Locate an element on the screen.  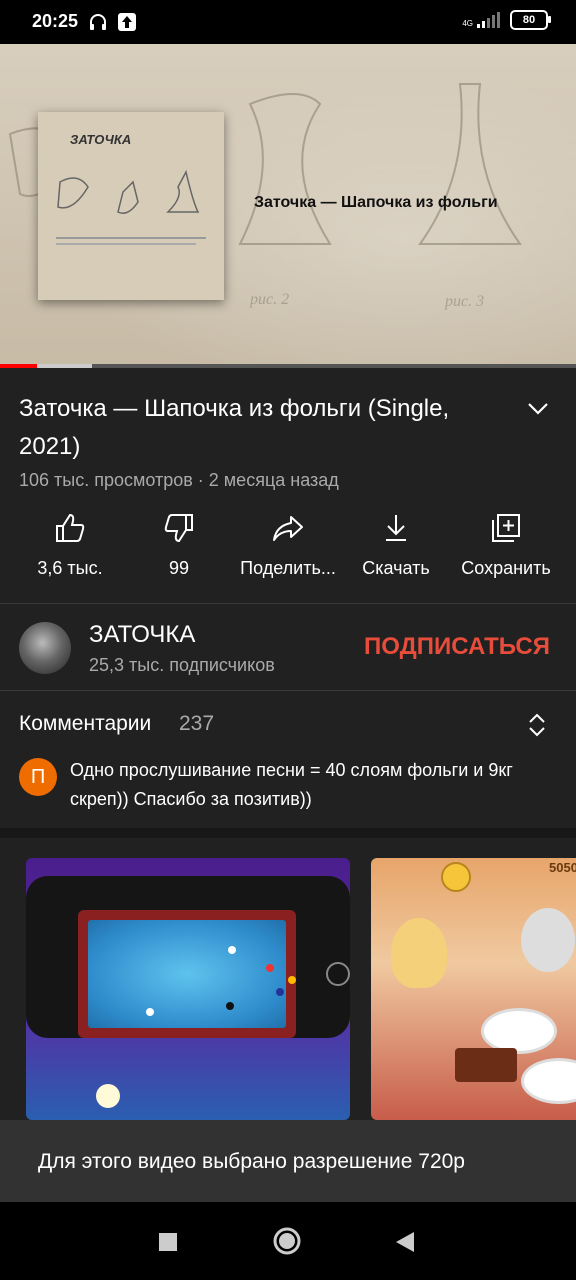
video-meta: 106 тыс. просмотров · 2 месяца назад is located at coordinates (179, 480).